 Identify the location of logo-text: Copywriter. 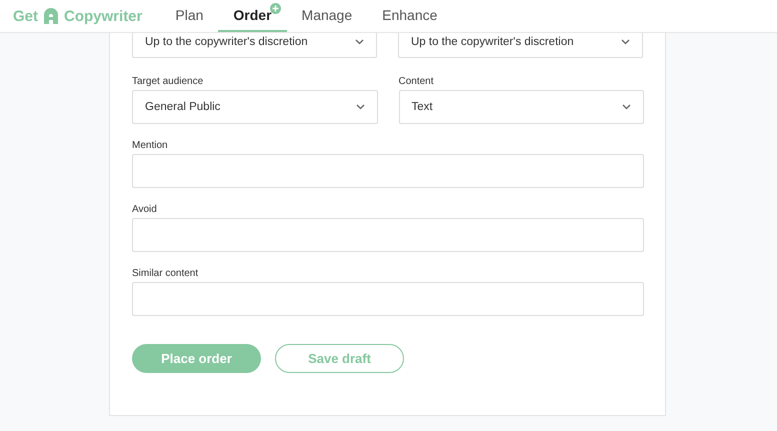
(103, 16).